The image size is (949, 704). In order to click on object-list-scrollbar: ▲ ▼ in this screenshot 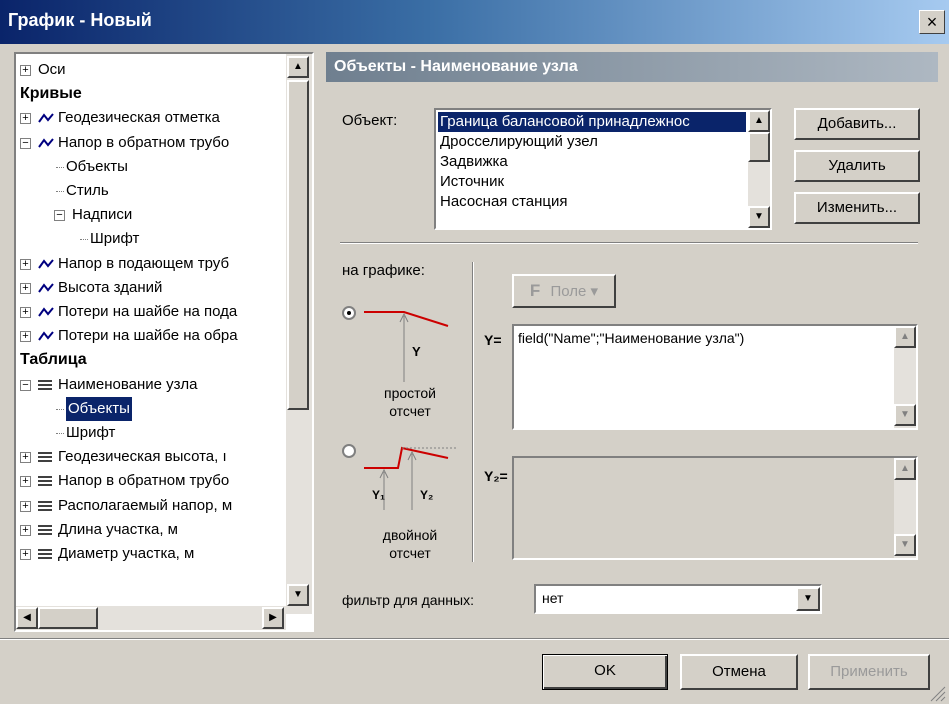, I will do `click(759, 169)`.